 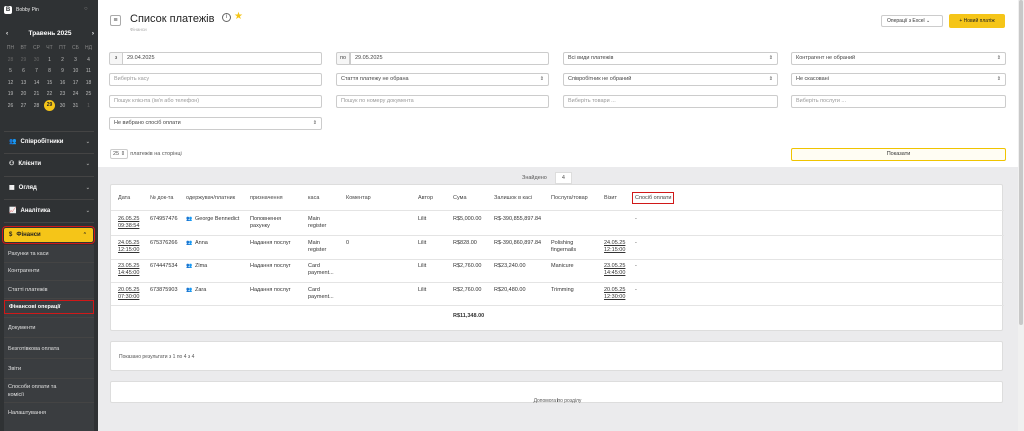 I want to click on info-icon: i, so click(x=226, y=17).